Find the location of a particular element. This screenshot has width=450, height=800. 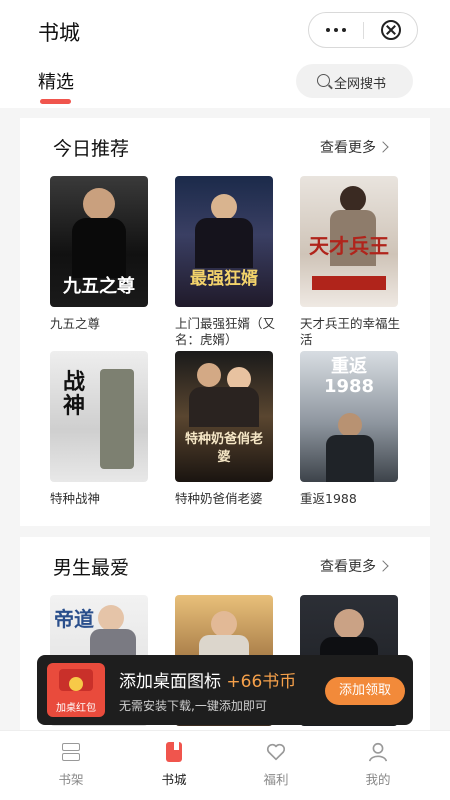

claim-button: 添加领取 is located at coordinates (365, 691).